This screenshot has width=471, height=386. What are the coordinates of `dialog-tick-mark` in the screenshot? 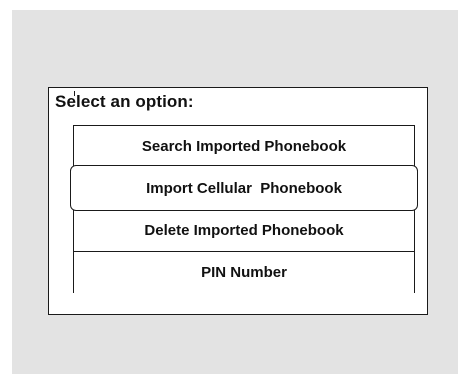 It's located at (74, 93).